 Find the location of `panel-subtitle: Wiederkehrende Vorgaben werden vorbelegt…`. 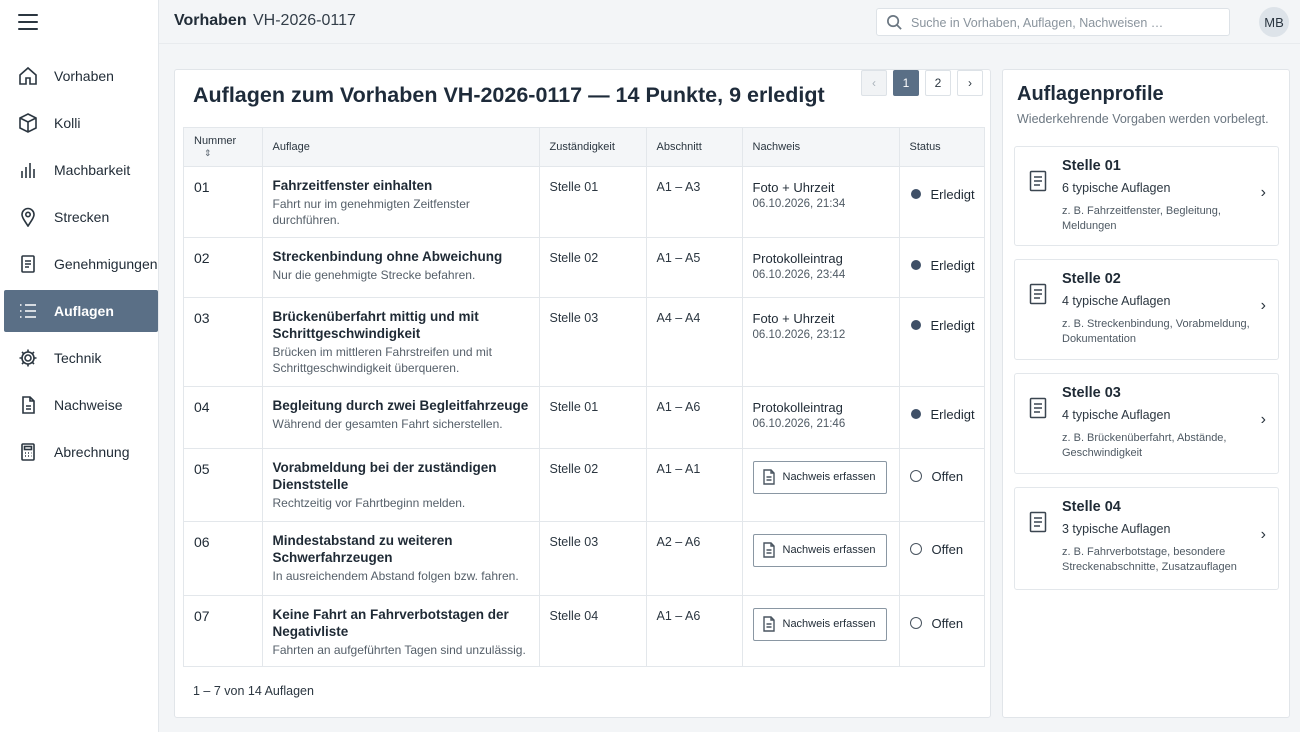

panel-subtitle: Wiederkehrende Vorgaben werden vorbelegt… is located at coordinates (1143, 119).